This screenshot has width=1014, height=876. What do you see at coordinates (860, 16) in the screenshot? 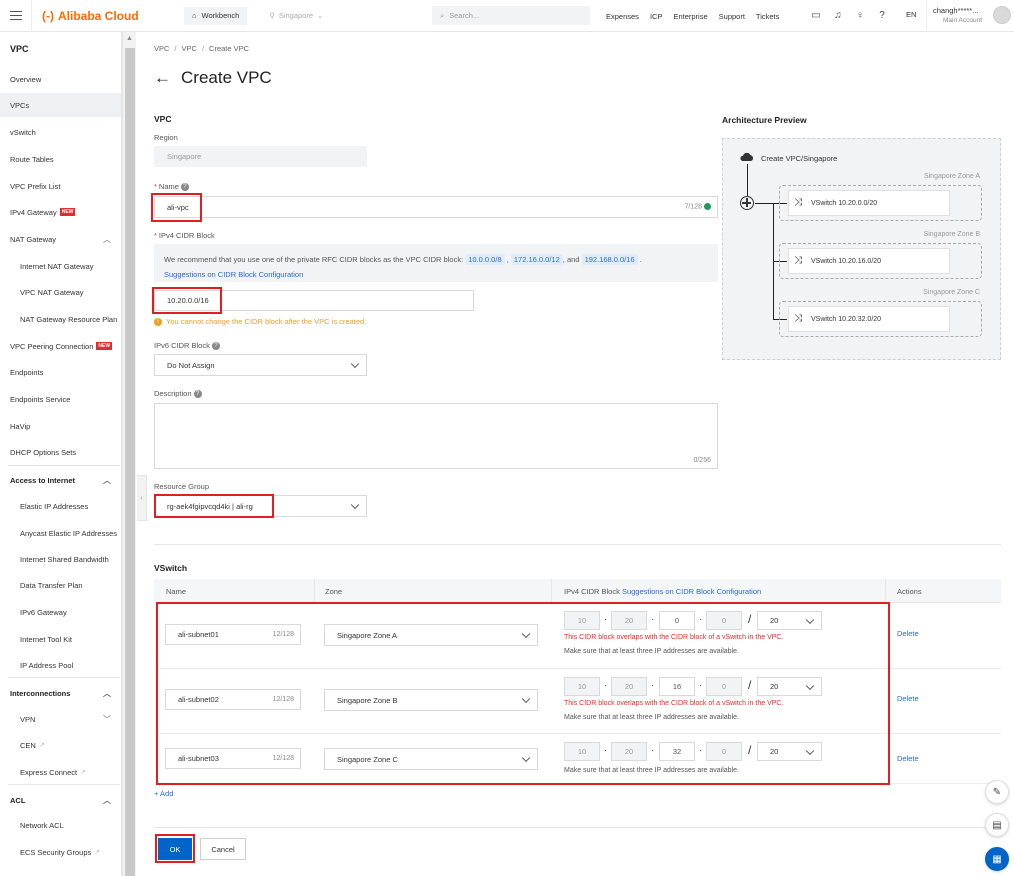
I see `lightbulb-icon: ♀` at bounding box center [860, 16].